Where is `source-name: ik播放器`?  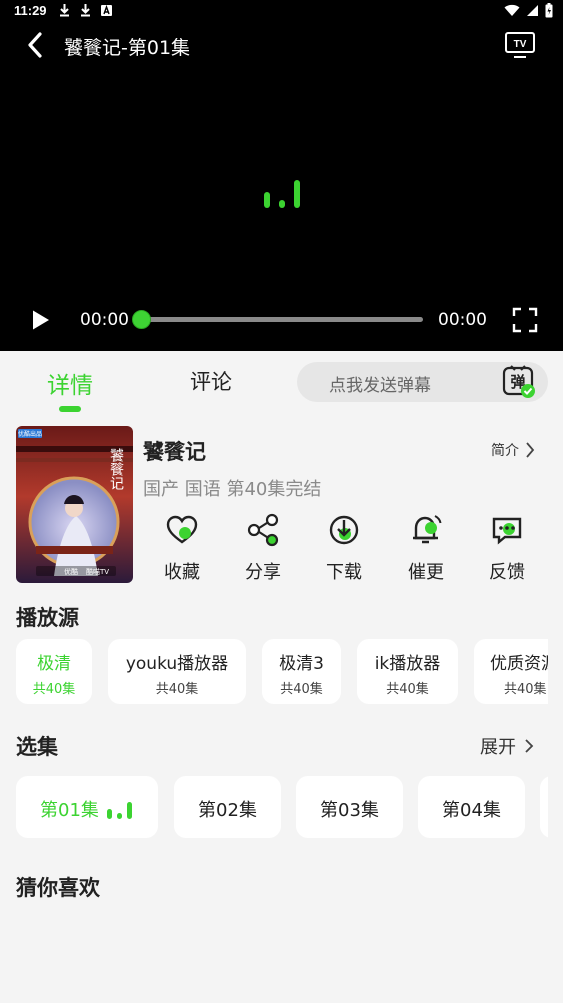
source-name: ik播放器 is located at coordinates (407, 664).